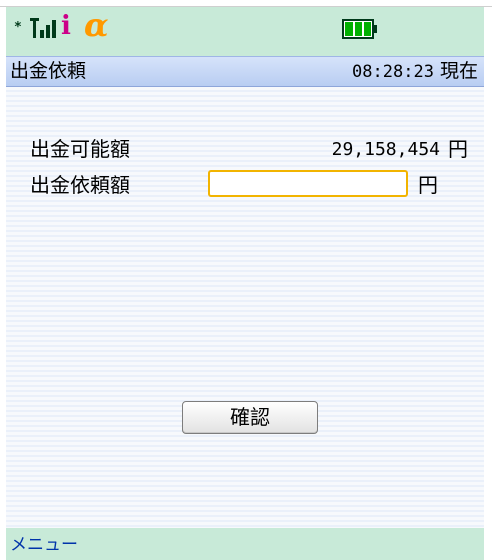 The image size is (492, 560). I want to click on status-bar: * i α, so click(245, 31).